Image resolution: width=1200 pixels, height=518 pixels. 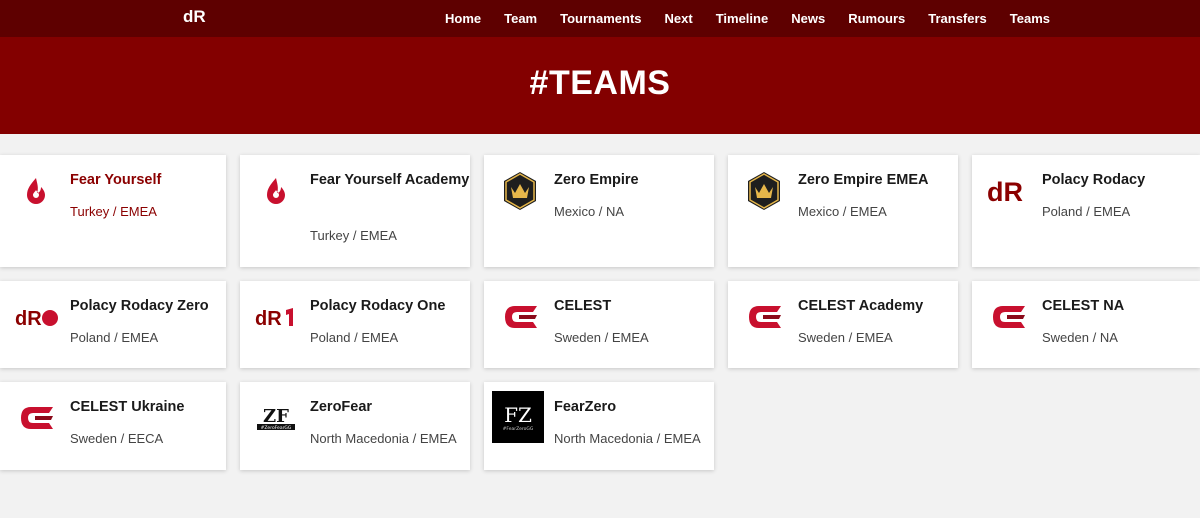 I want to click on team-name: FearZero, so click(x=585, y=407).